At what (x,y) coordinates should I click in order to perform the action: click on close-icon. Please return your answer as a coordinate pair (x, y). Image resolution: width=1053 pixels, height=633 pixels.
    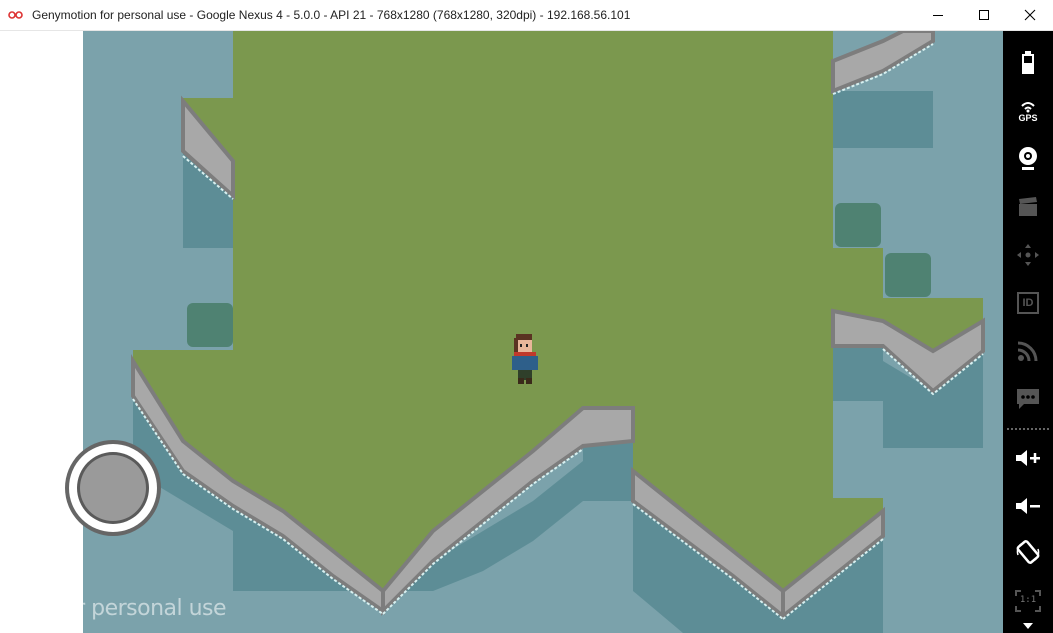
    Looking at the image, I should click on (1030, 15).